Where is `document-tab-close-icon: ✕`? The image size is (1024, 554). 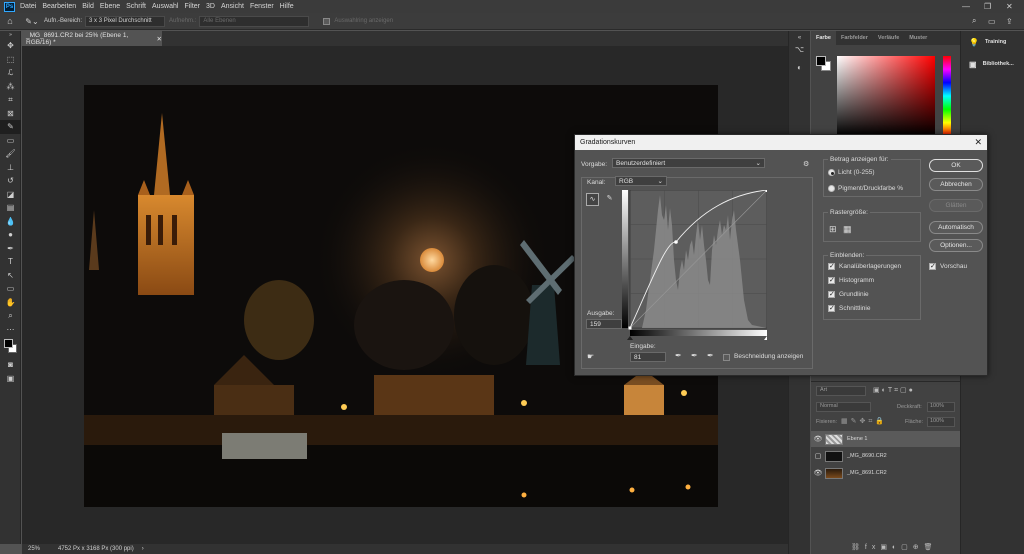
document-tab-close-icon: ✕ is located at coordinates (159, 39).